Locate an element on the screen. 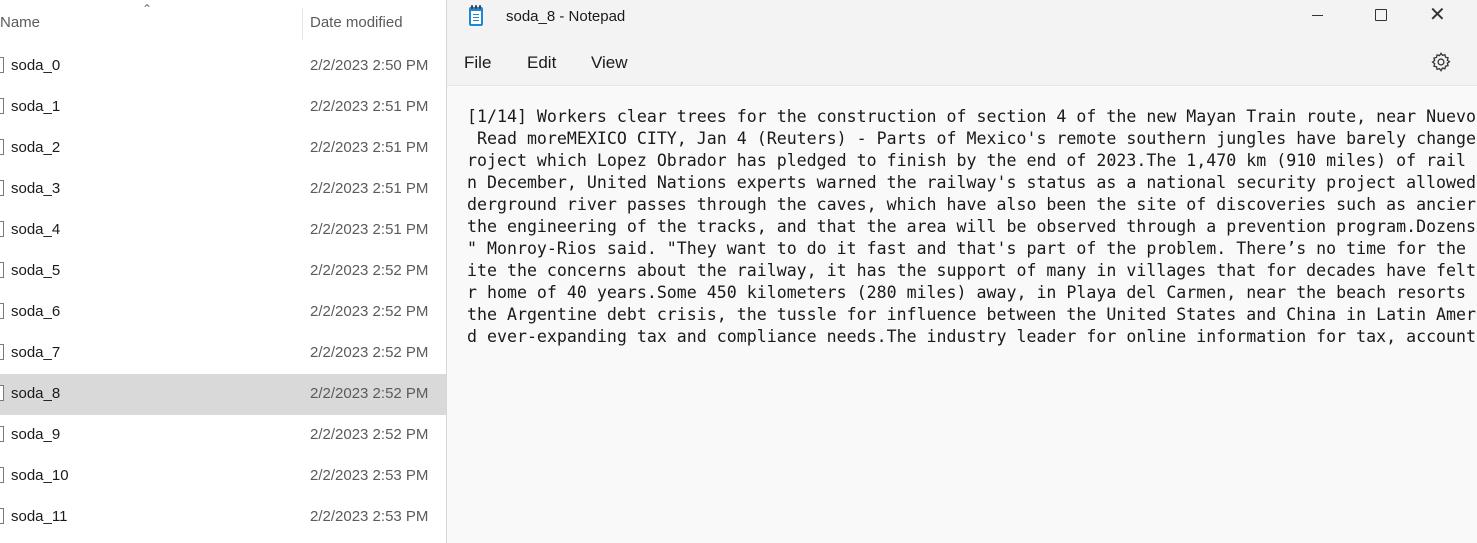  gear-icon is located at coordinates (1441, 62).